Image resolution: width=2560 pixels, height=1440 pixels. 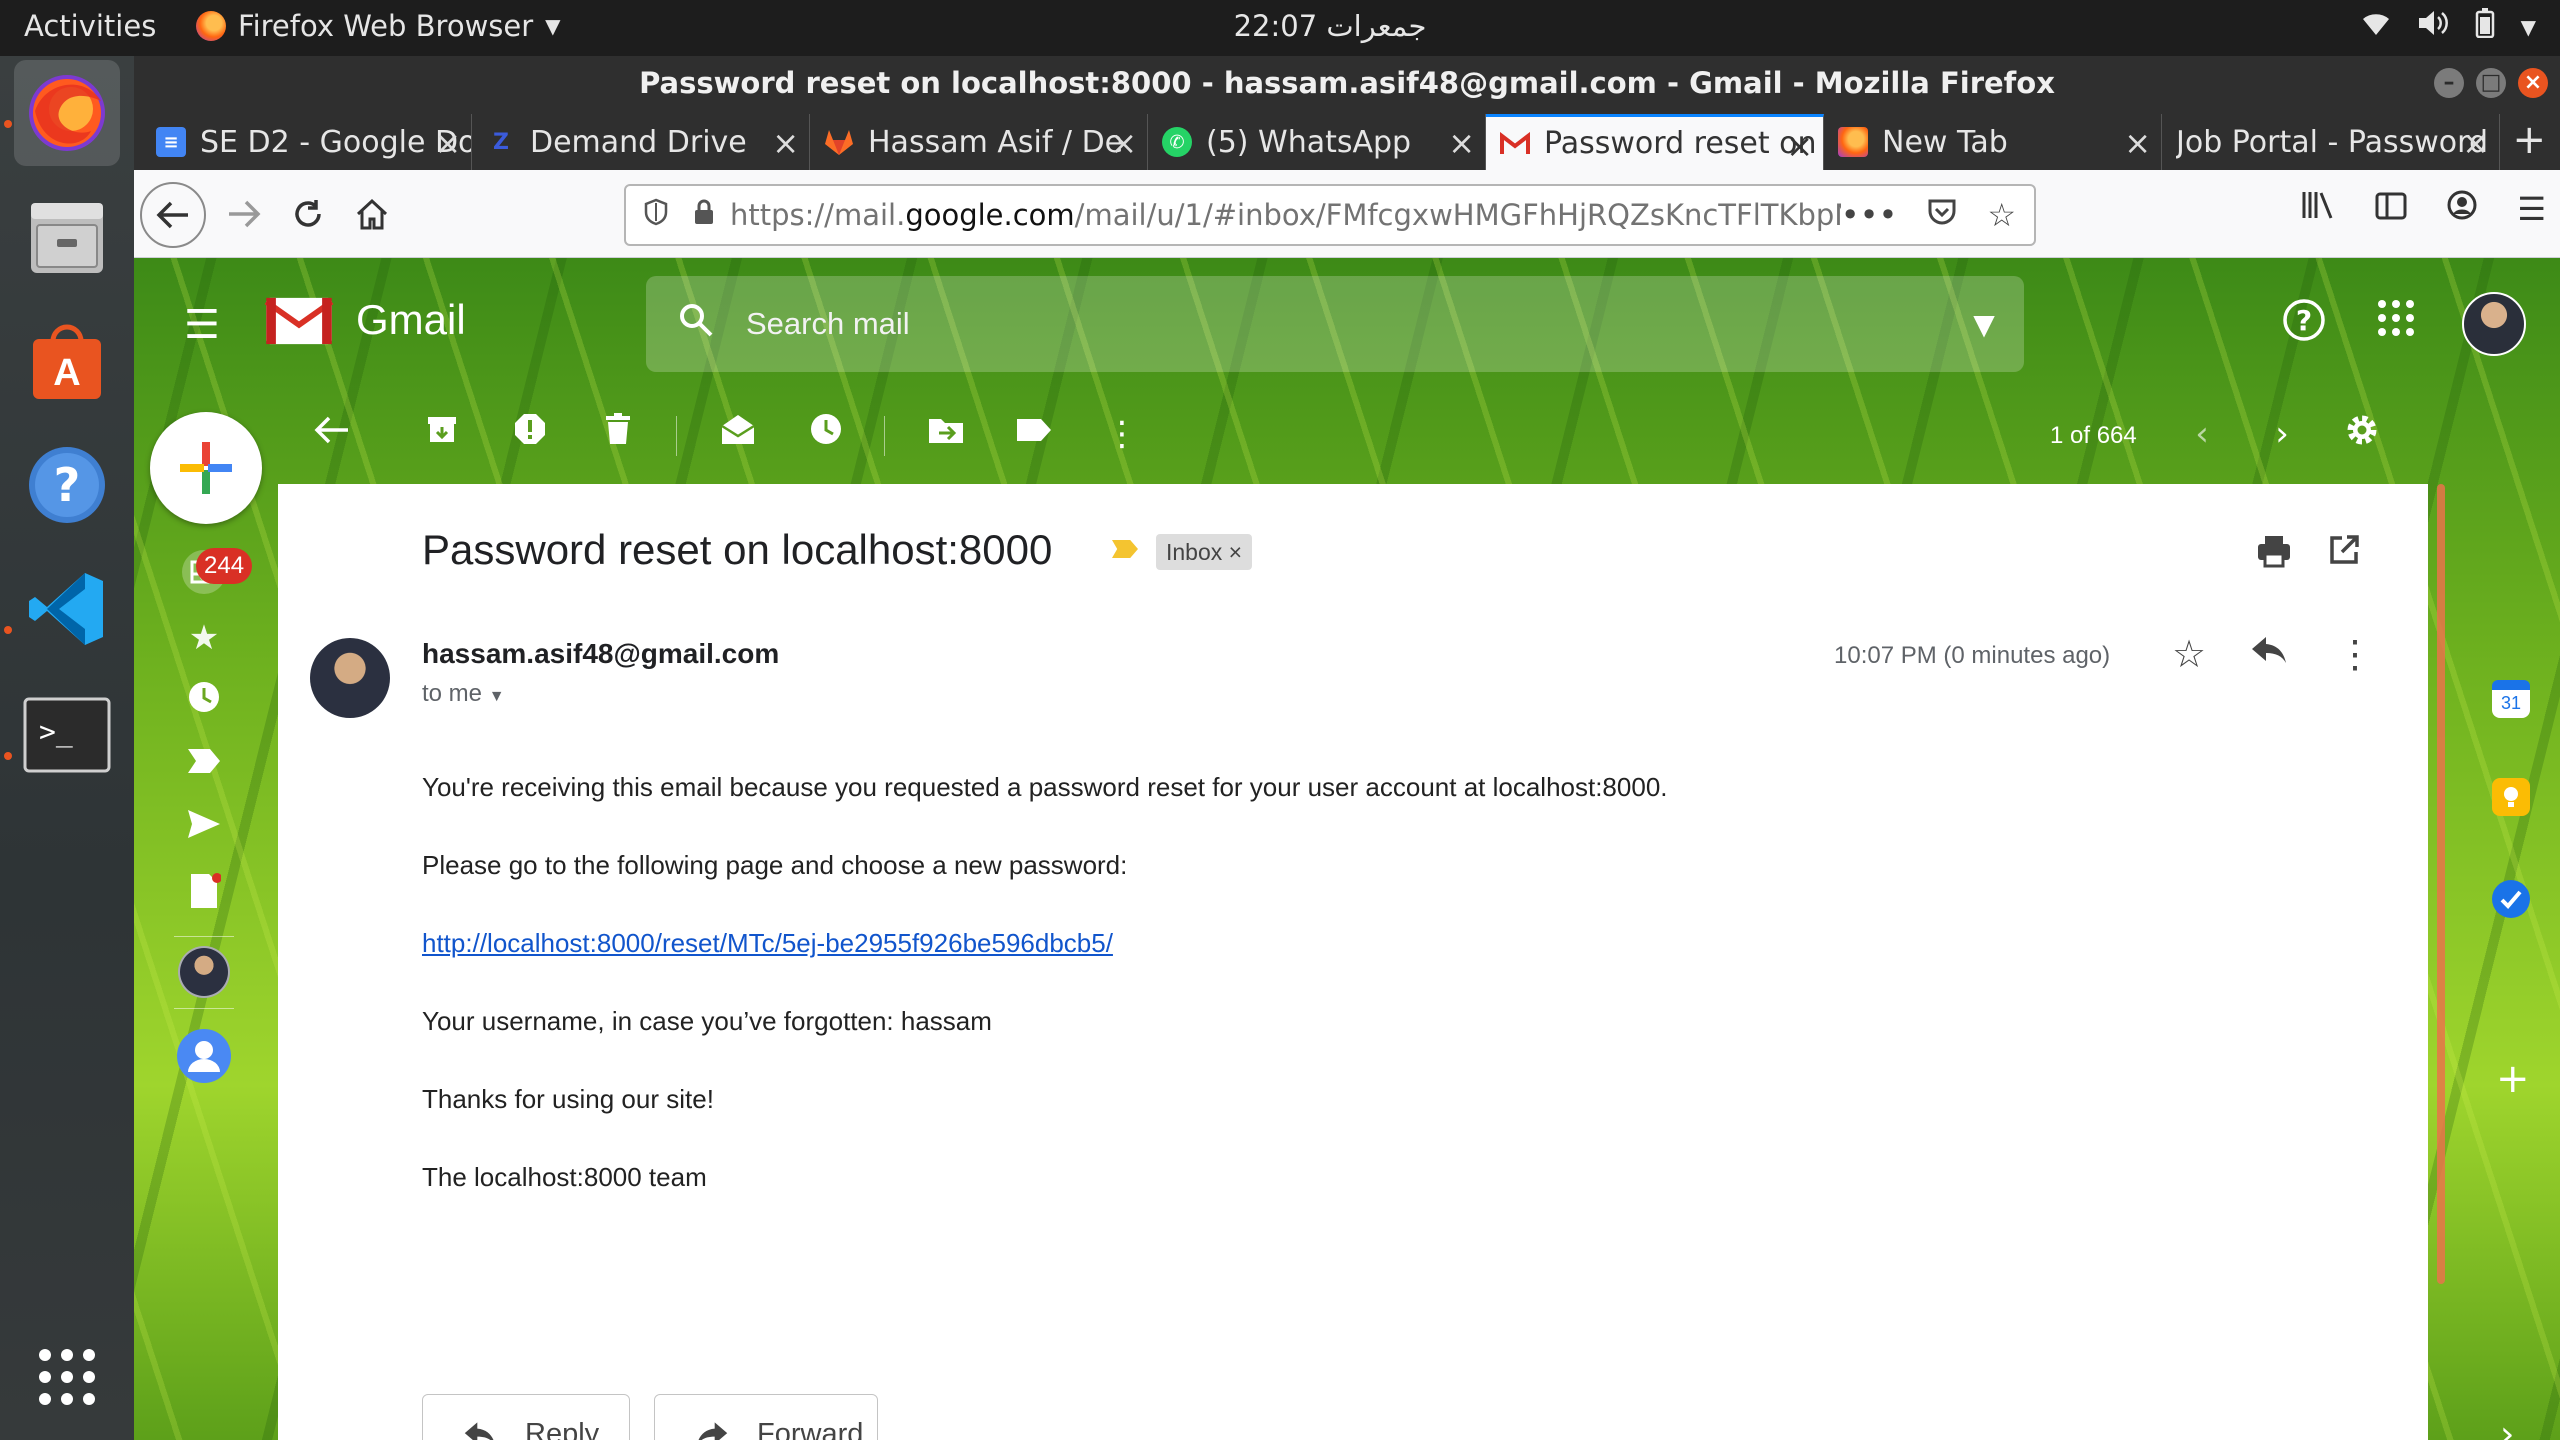 What do you see at coordinates (600, 654) in the screenshot?
I see `sender-name: hassam.asif48@gmail.com` at bounding box center [600, 654].